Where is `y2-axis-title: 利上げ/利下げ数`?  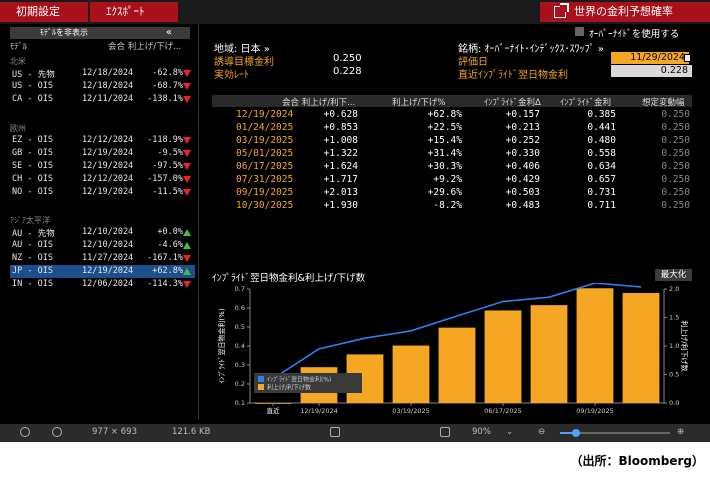 y2-axis-title: 利上げ/利下げ数 is located at coordinates (684, 345).